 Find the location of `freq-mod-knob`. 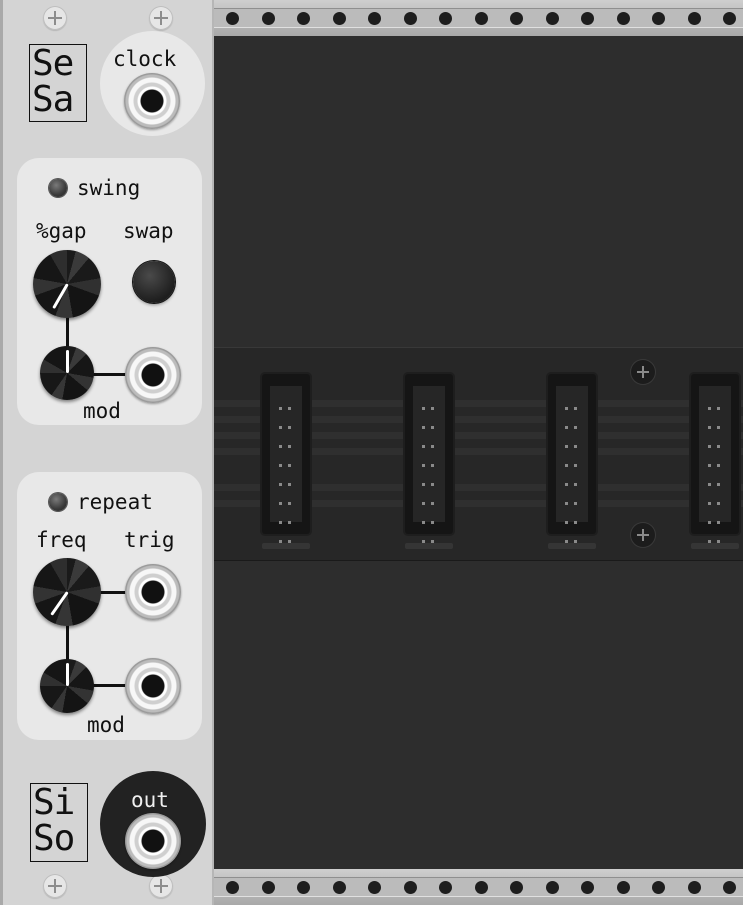

freq-mod-knob is located at coordinates (67, 686).